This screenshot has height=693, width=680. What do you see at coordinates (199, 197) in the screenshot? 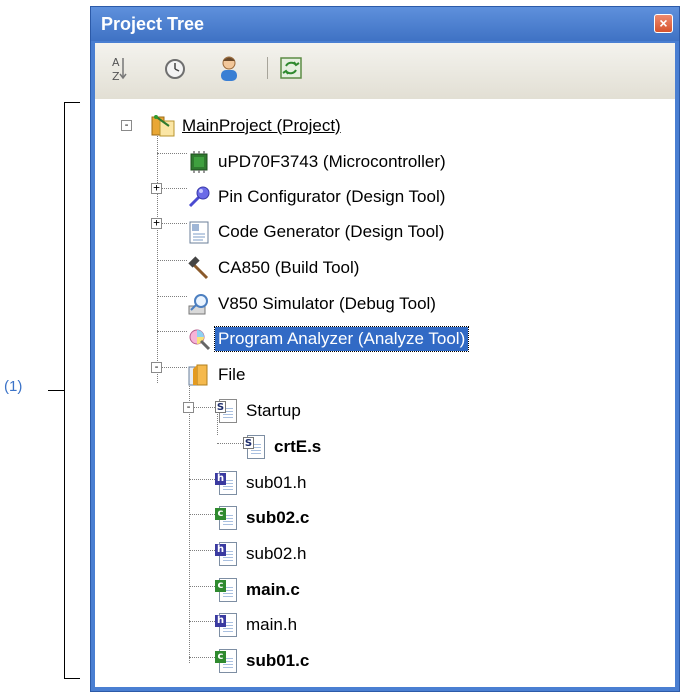
I see `pin-icon` at bounding box center [199, 197].